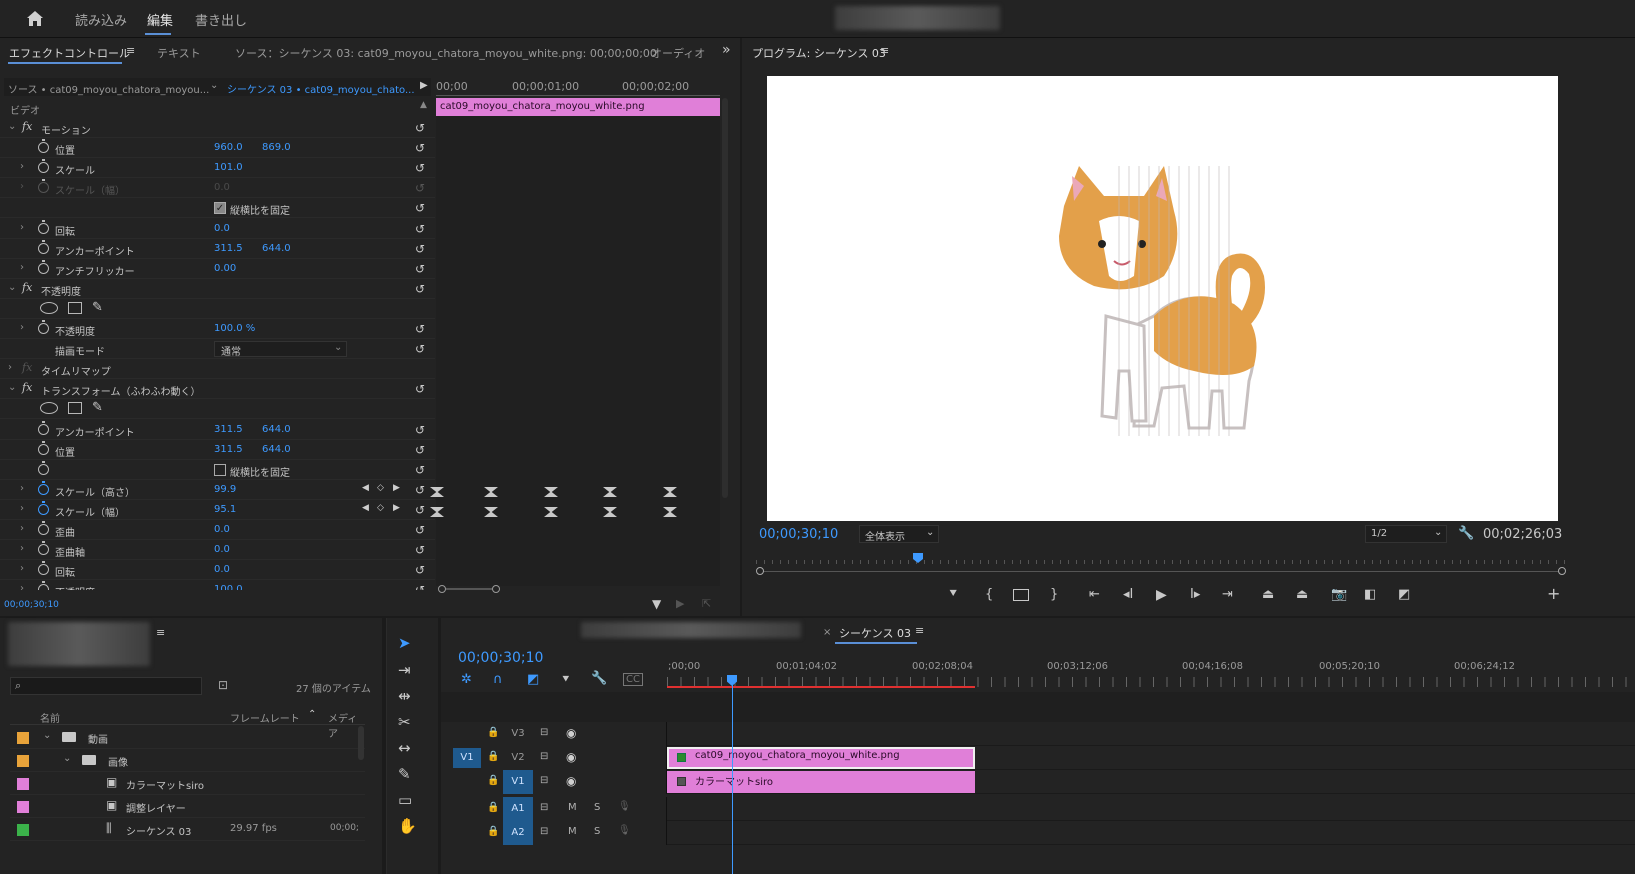 This screenshot has height=874, width=1635. I want to click on captions-icon: CC, so click(633, 679).